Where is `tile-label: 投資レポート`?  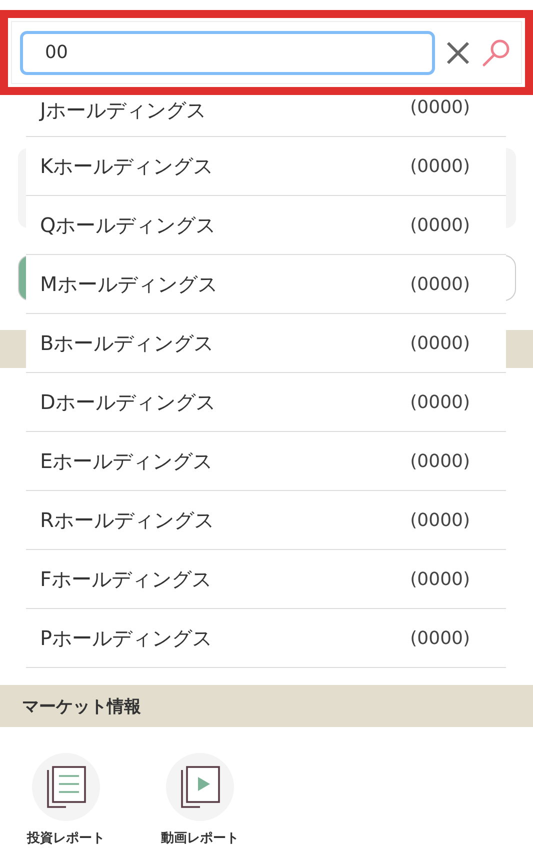 tile-label: 投資レポート is located at coordinates (66, 838).